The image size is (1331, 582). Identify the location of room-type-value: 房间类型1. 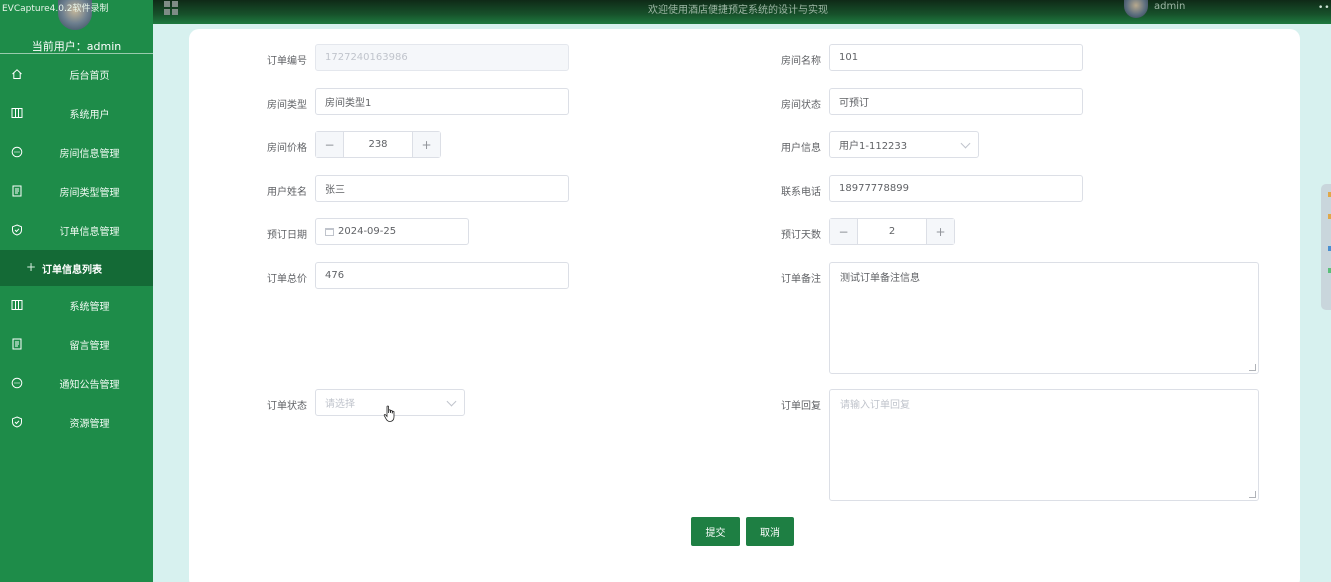
(348, 103).